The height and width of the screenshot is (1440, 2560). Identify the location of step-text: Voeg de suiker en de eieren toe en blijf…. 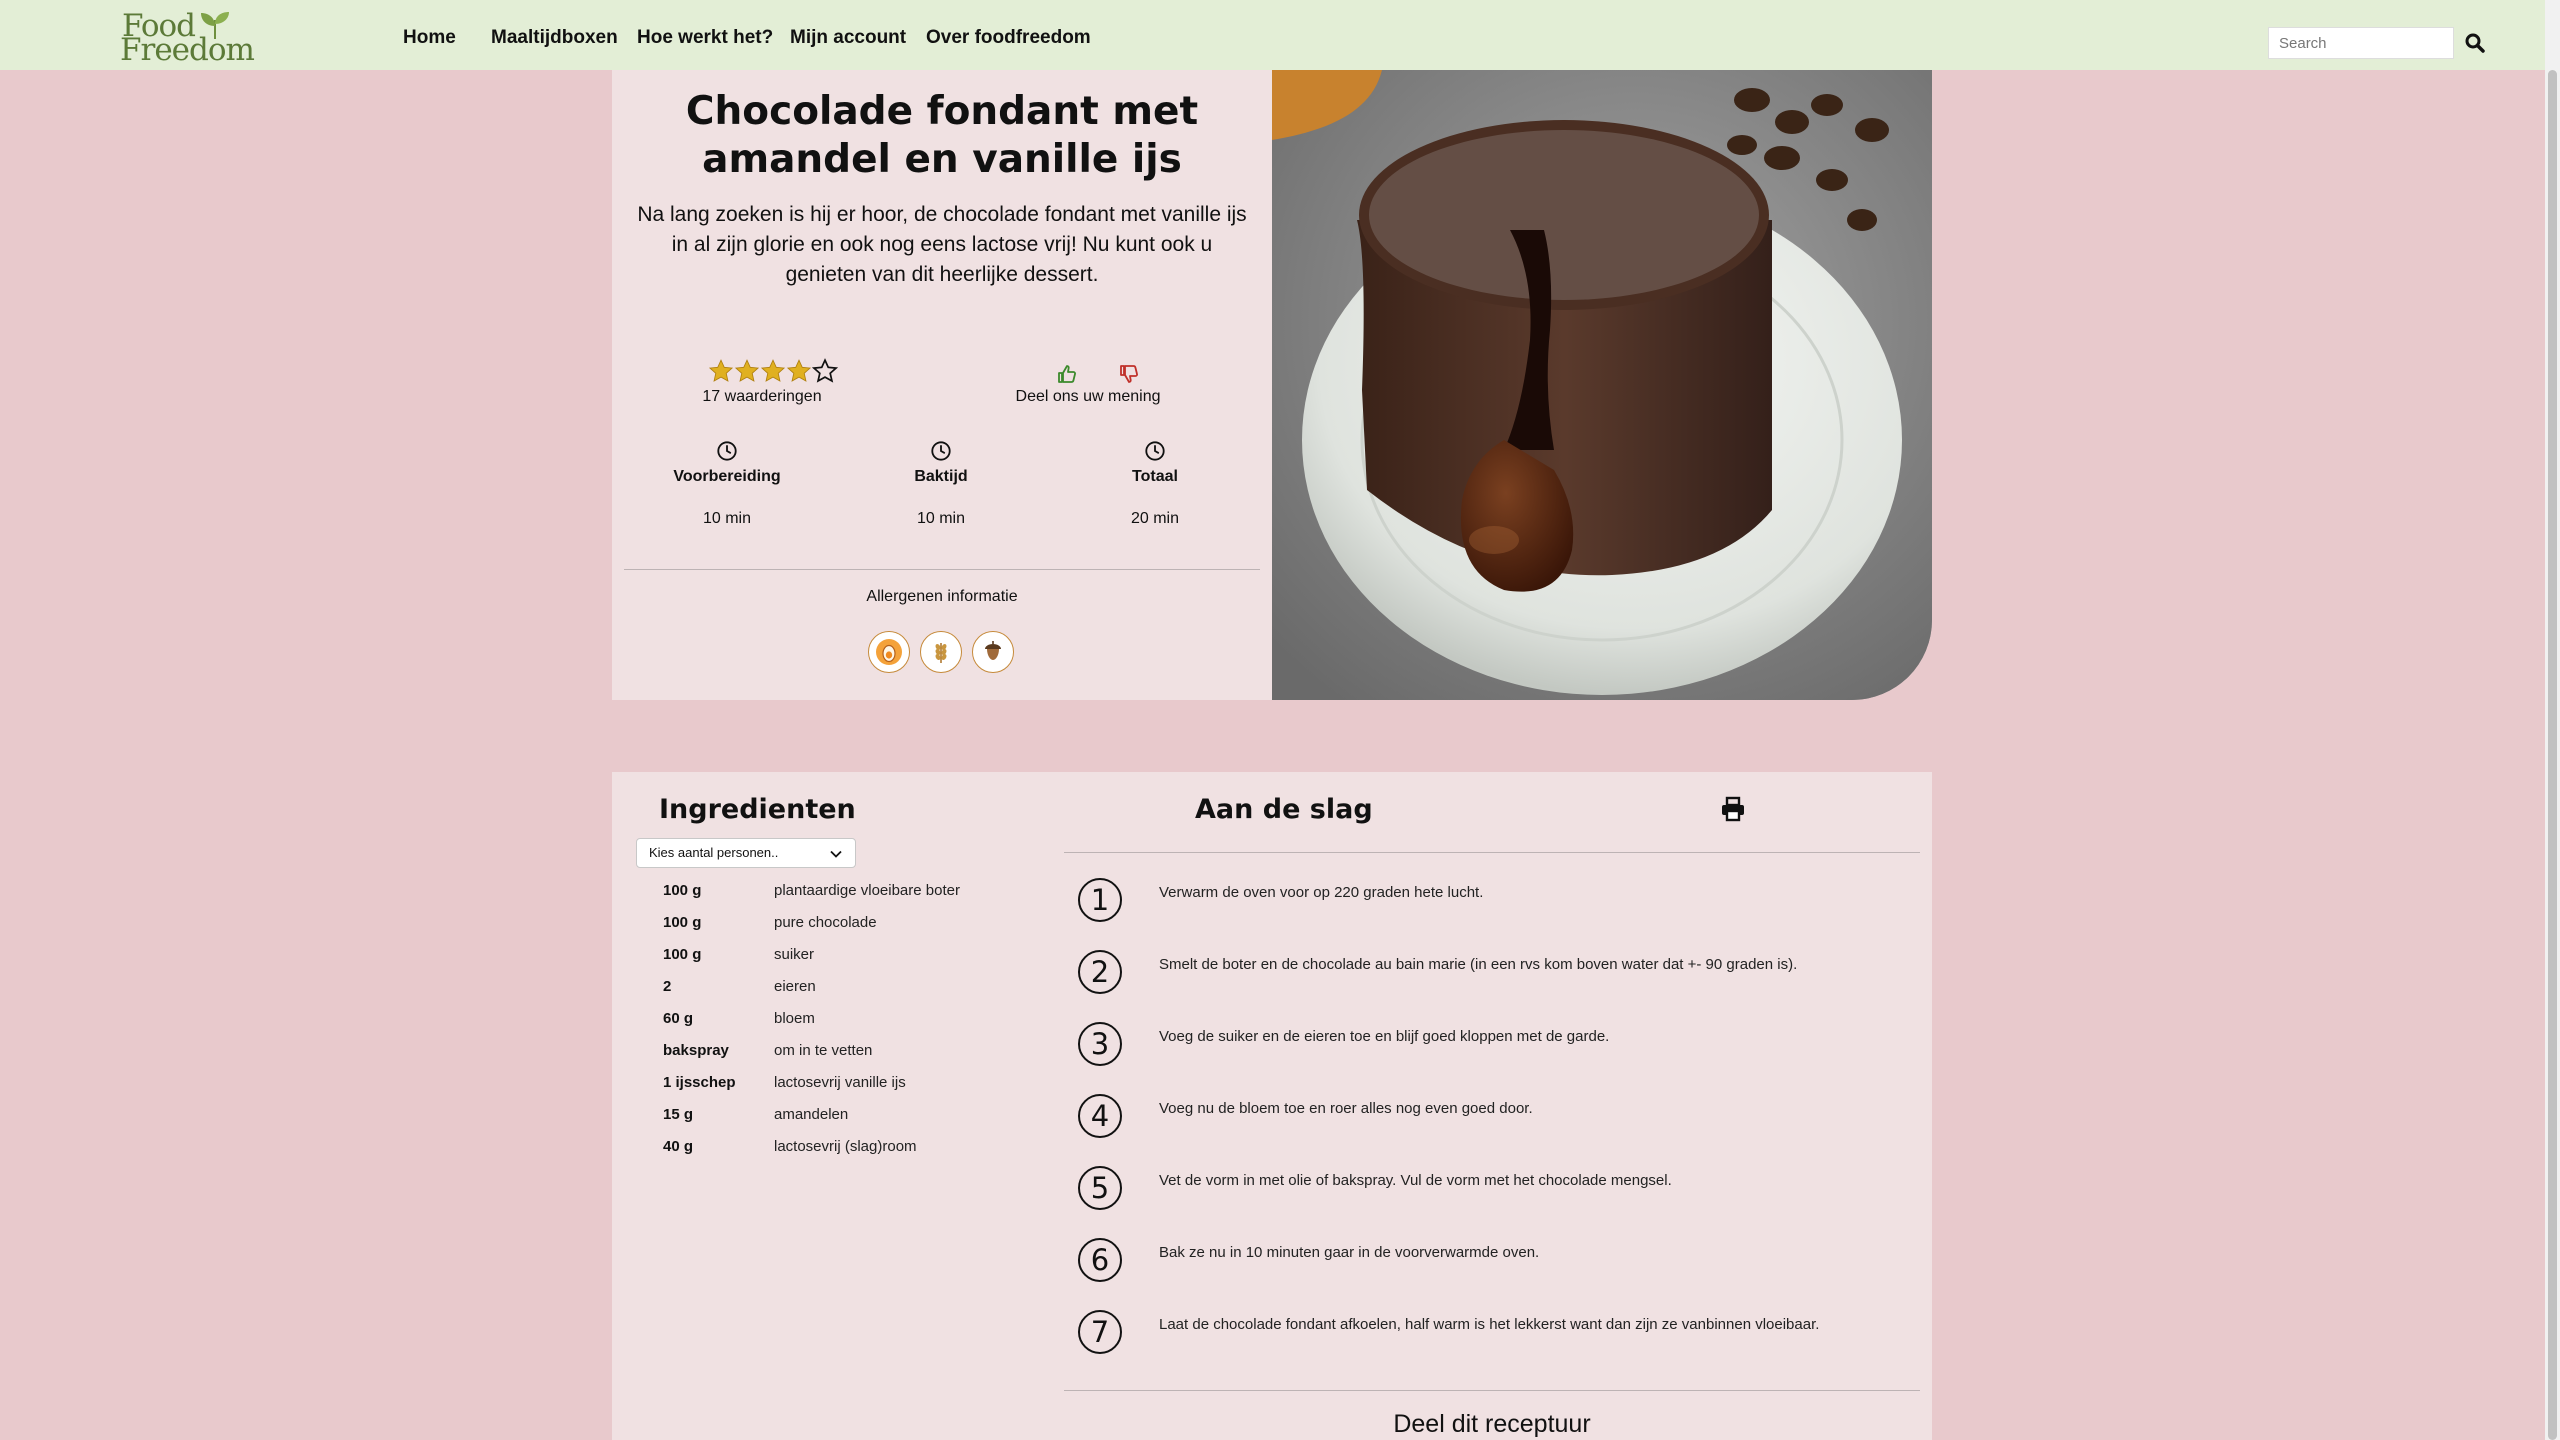
(1384, 1036).